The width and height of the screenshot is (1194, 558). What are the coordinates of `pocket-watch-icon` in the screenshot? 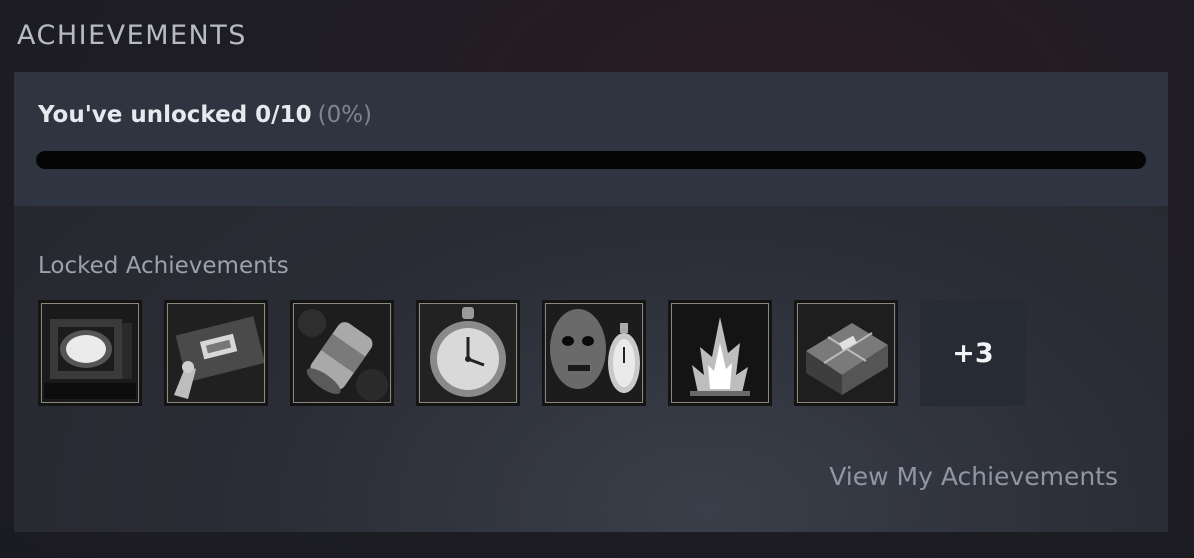 It's located at (468, 353).